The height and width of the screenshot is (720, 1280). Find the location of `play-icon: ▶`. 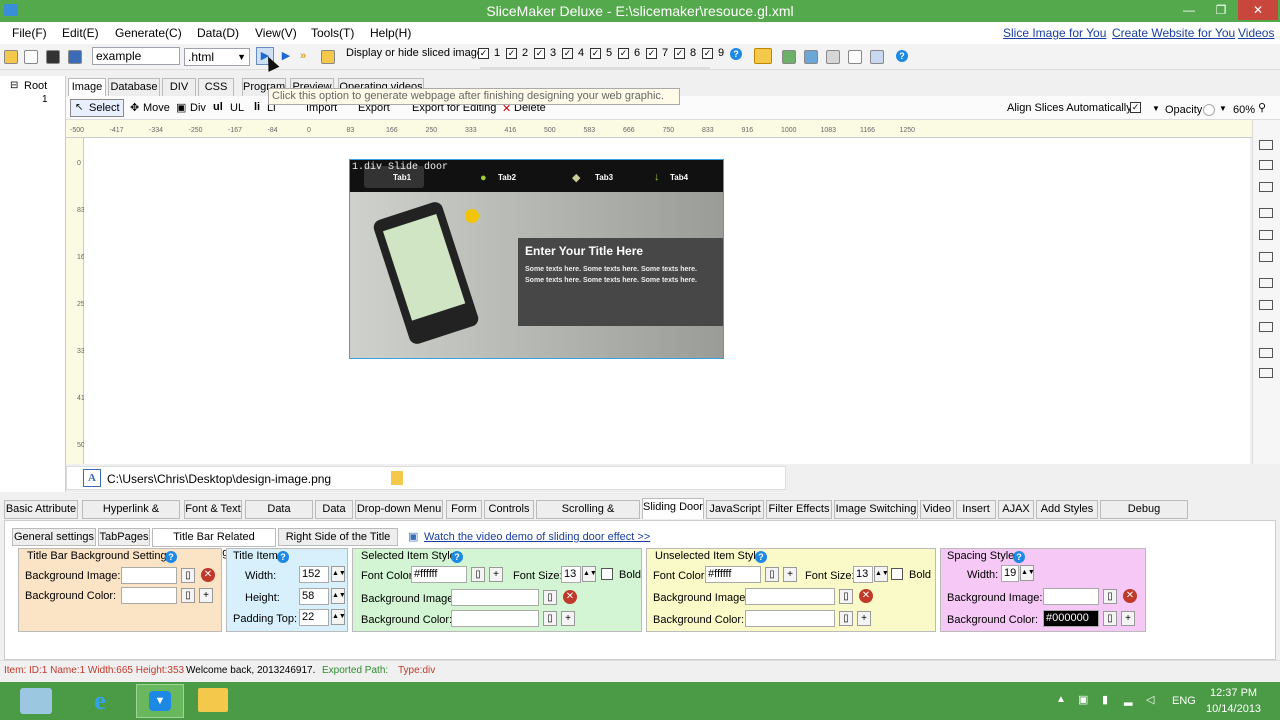

play-icon: ▶ is located at coordinates (286, 56).